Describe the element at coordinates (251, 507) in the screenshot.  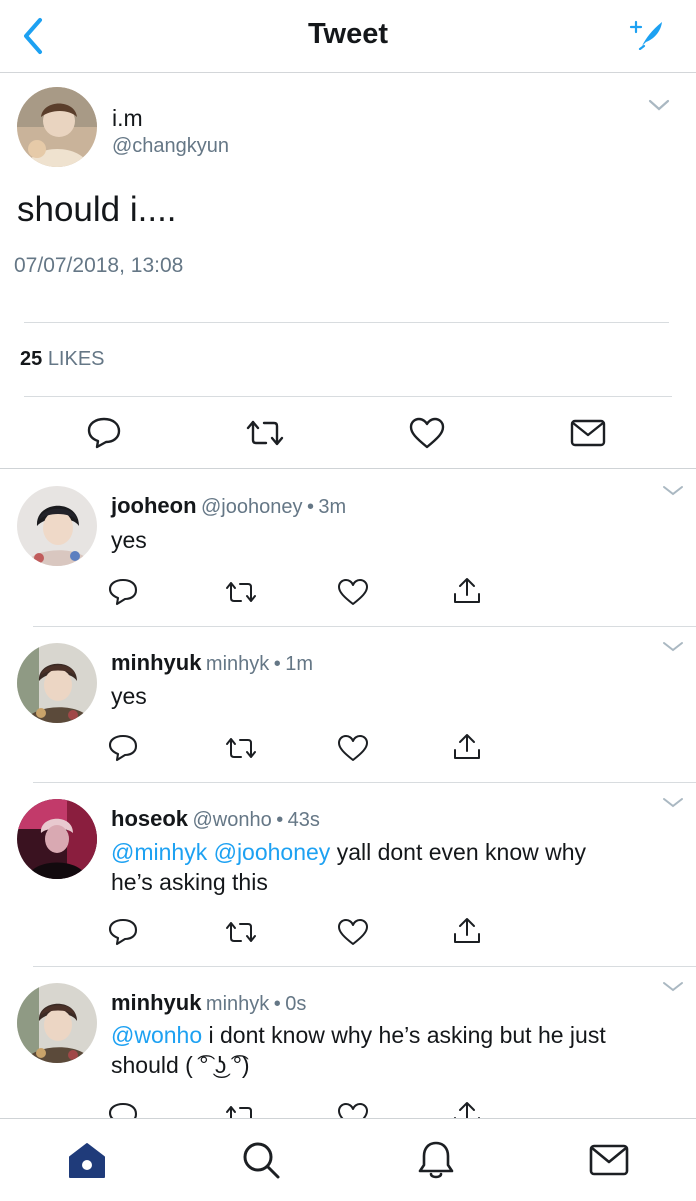
I see `reply-author-handle: @joohoney` at that location.